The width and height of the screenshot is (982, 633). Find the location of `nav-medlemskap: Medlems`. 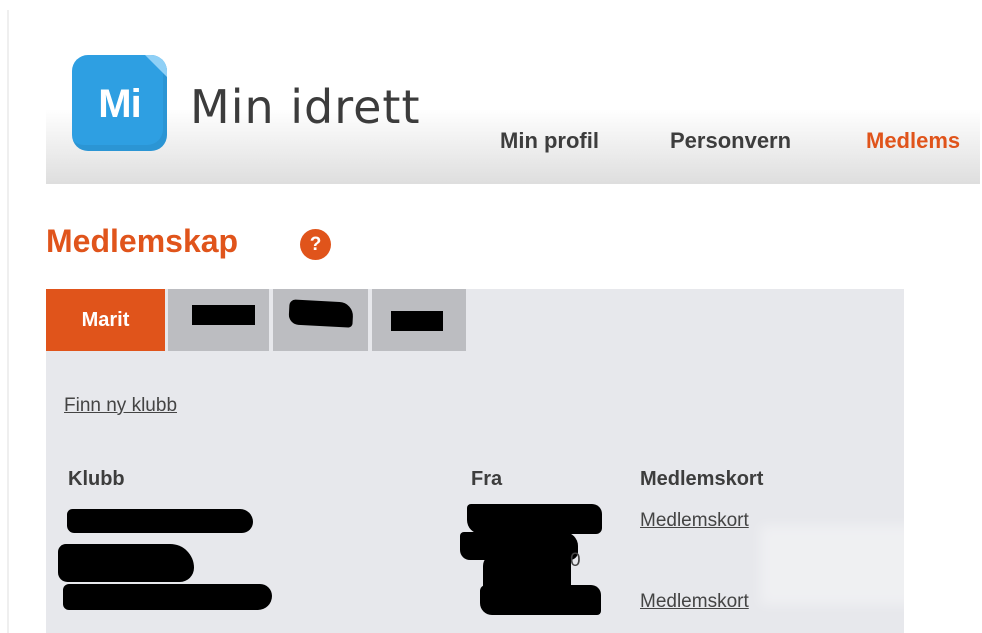

nav-medlemskap: Medlems is located at coordinates (913, 141).